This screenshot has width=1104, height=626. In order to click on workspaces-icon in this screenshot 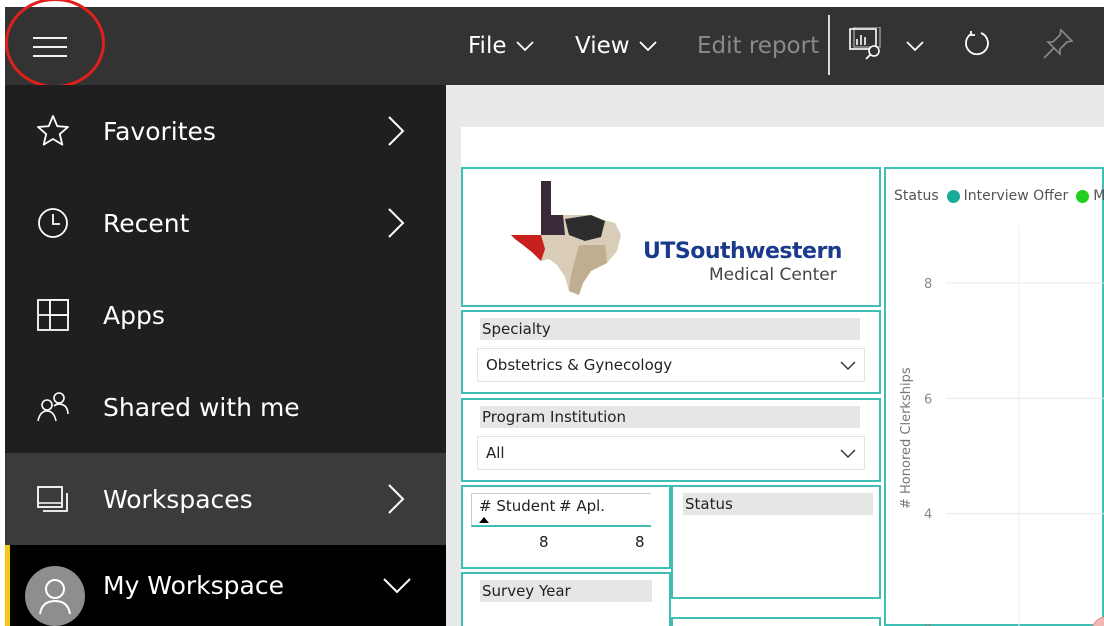, I will do `click(52, 499)`.